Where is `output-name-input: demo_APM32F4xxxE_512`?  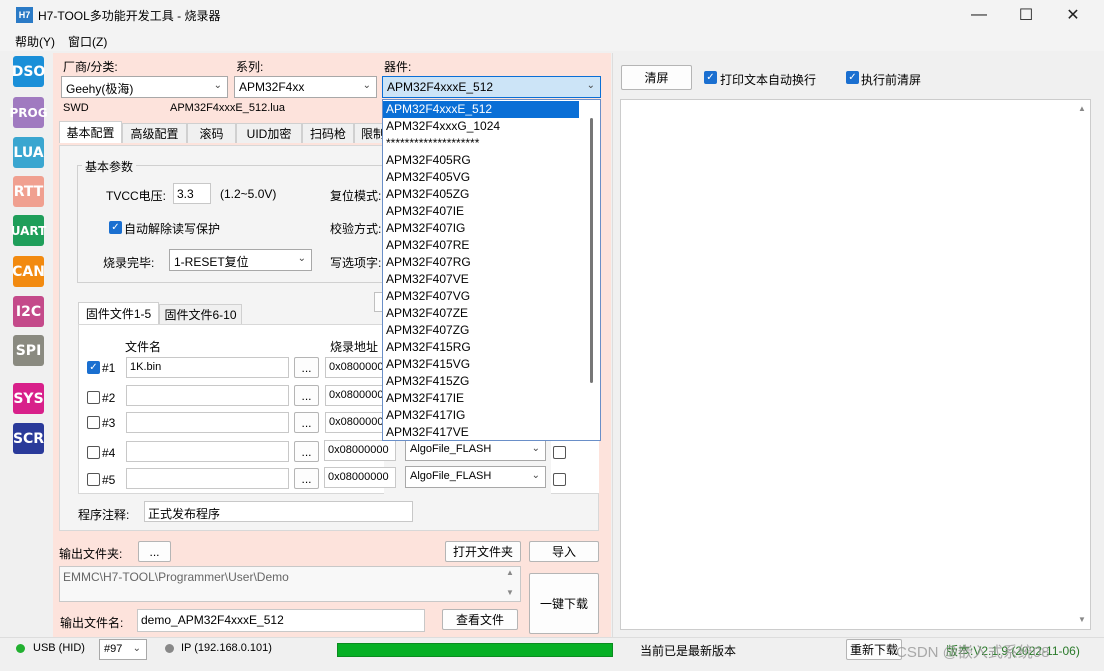 output-name-input: demo_APM32F4xxxE_512 is located at coordinates (281, 620).